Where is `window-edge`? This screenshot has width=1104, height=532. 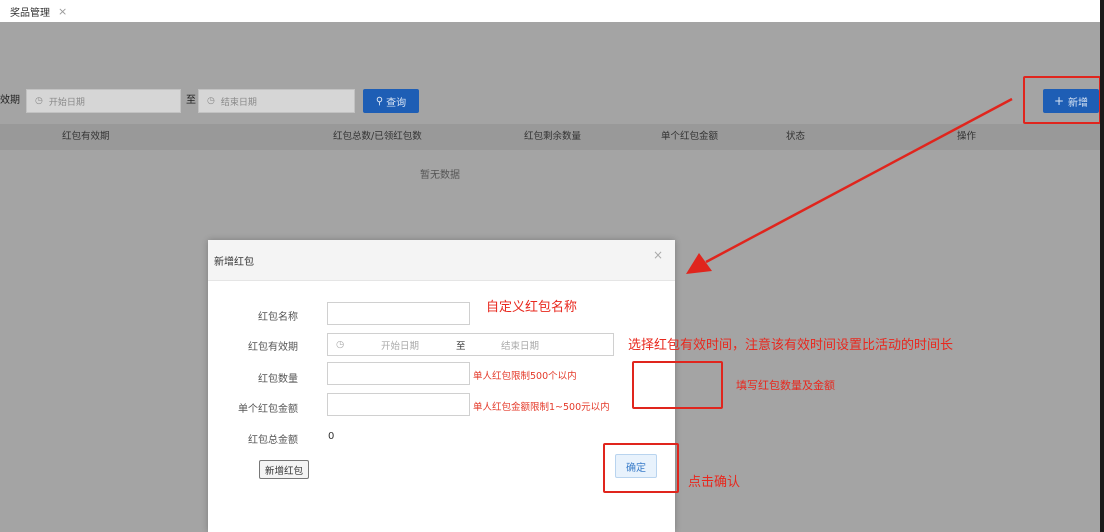 window-edge is located at coordinates (1102, 266).